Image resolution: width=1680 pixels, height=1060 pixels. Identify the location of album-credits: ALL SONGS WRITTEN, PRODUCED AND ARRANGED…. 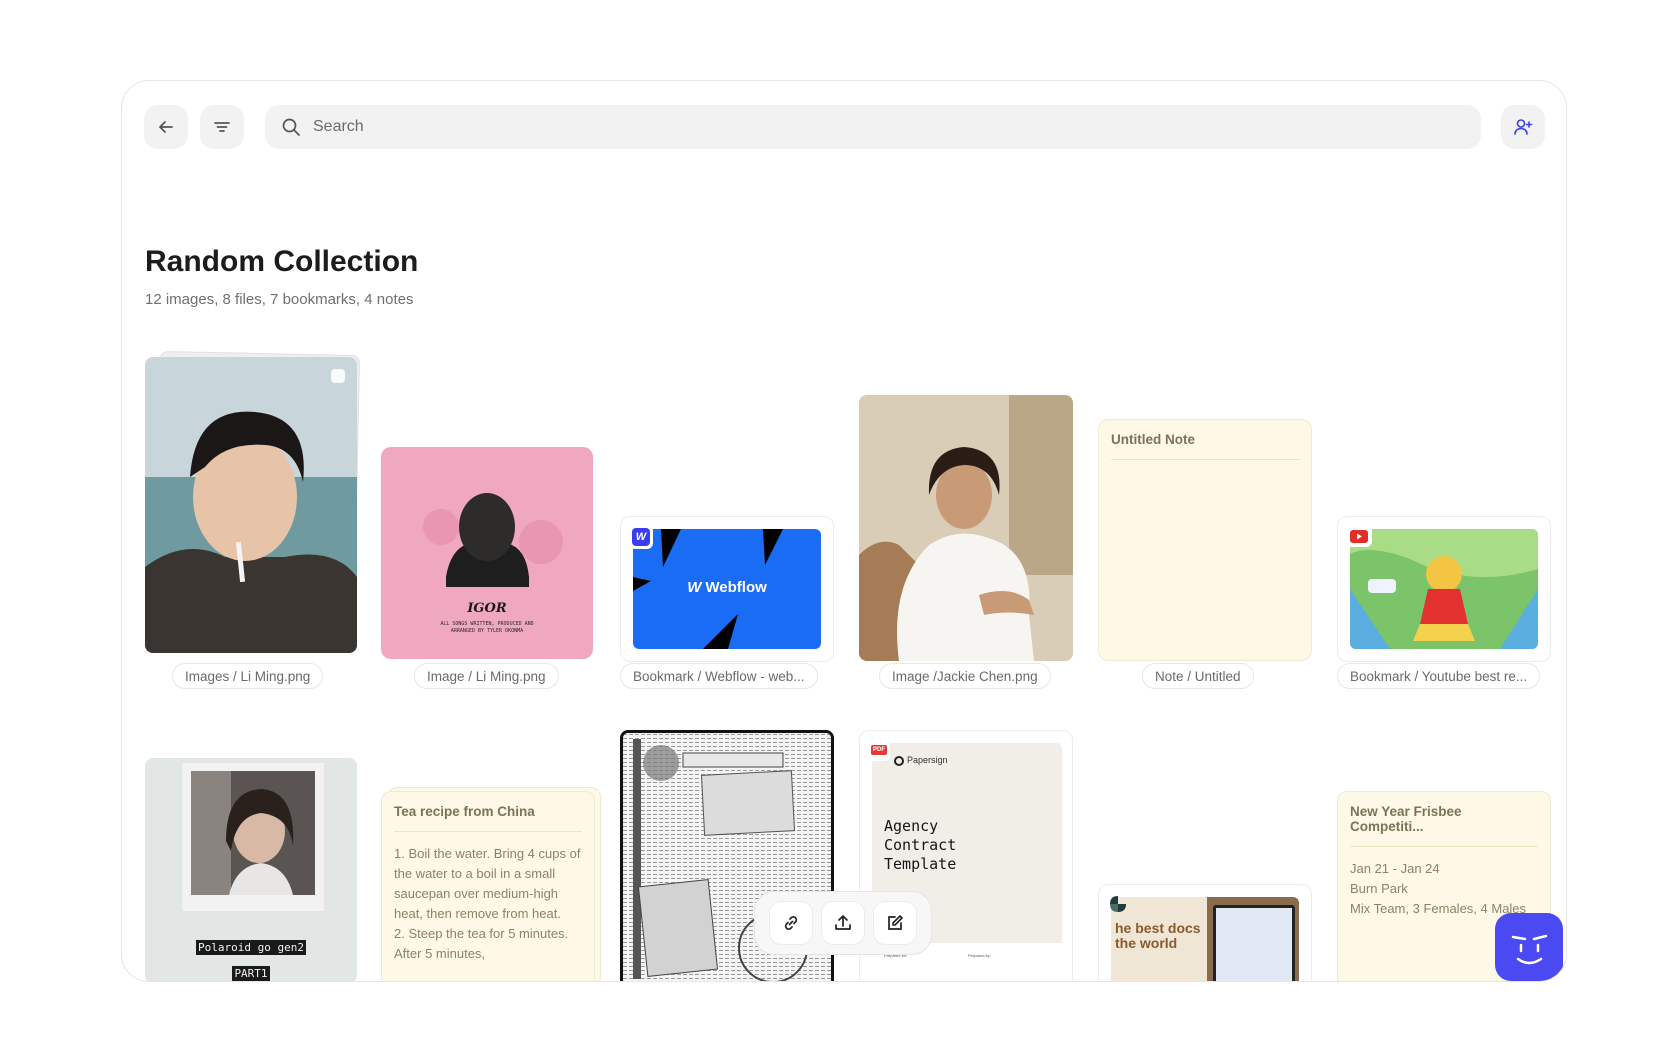
(487, 627).